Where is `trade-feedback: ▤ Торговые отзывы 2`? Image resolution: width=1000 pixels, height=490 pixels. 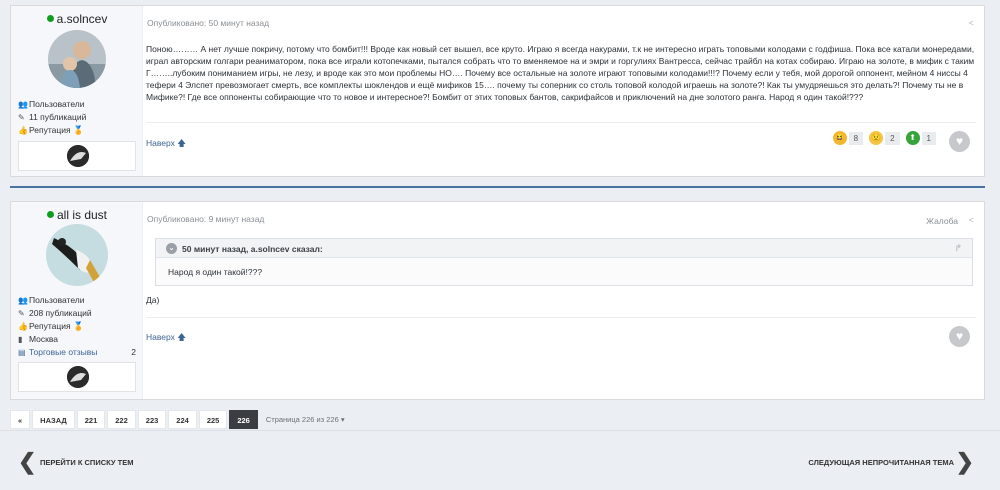 trade-feedback: ▤ Торговые отзывы 2 is located at coordinates (77, 352).